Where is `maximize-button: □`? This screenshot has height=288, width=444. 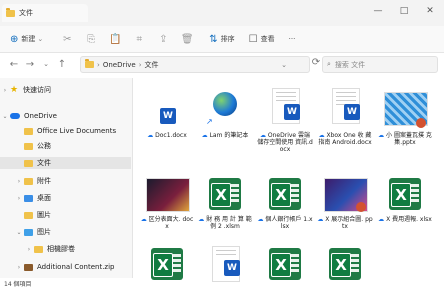 maximize-button: □ is located at coordinates (404, 11).